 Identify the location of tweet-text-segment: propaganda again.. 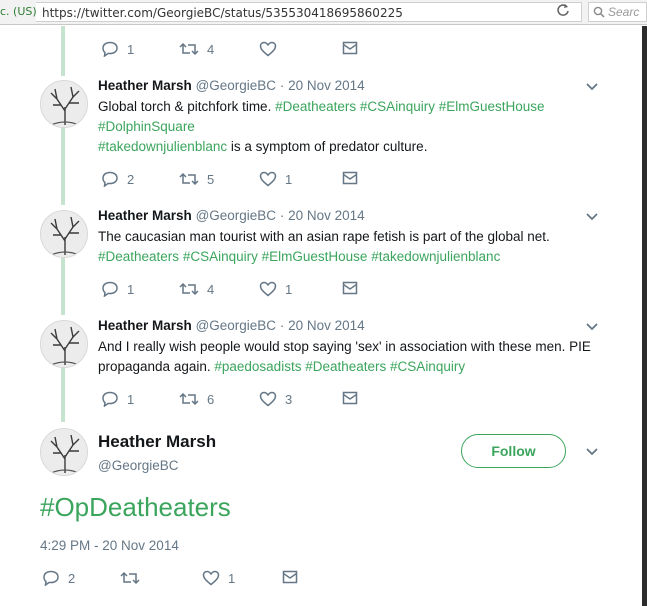
(154, 366).